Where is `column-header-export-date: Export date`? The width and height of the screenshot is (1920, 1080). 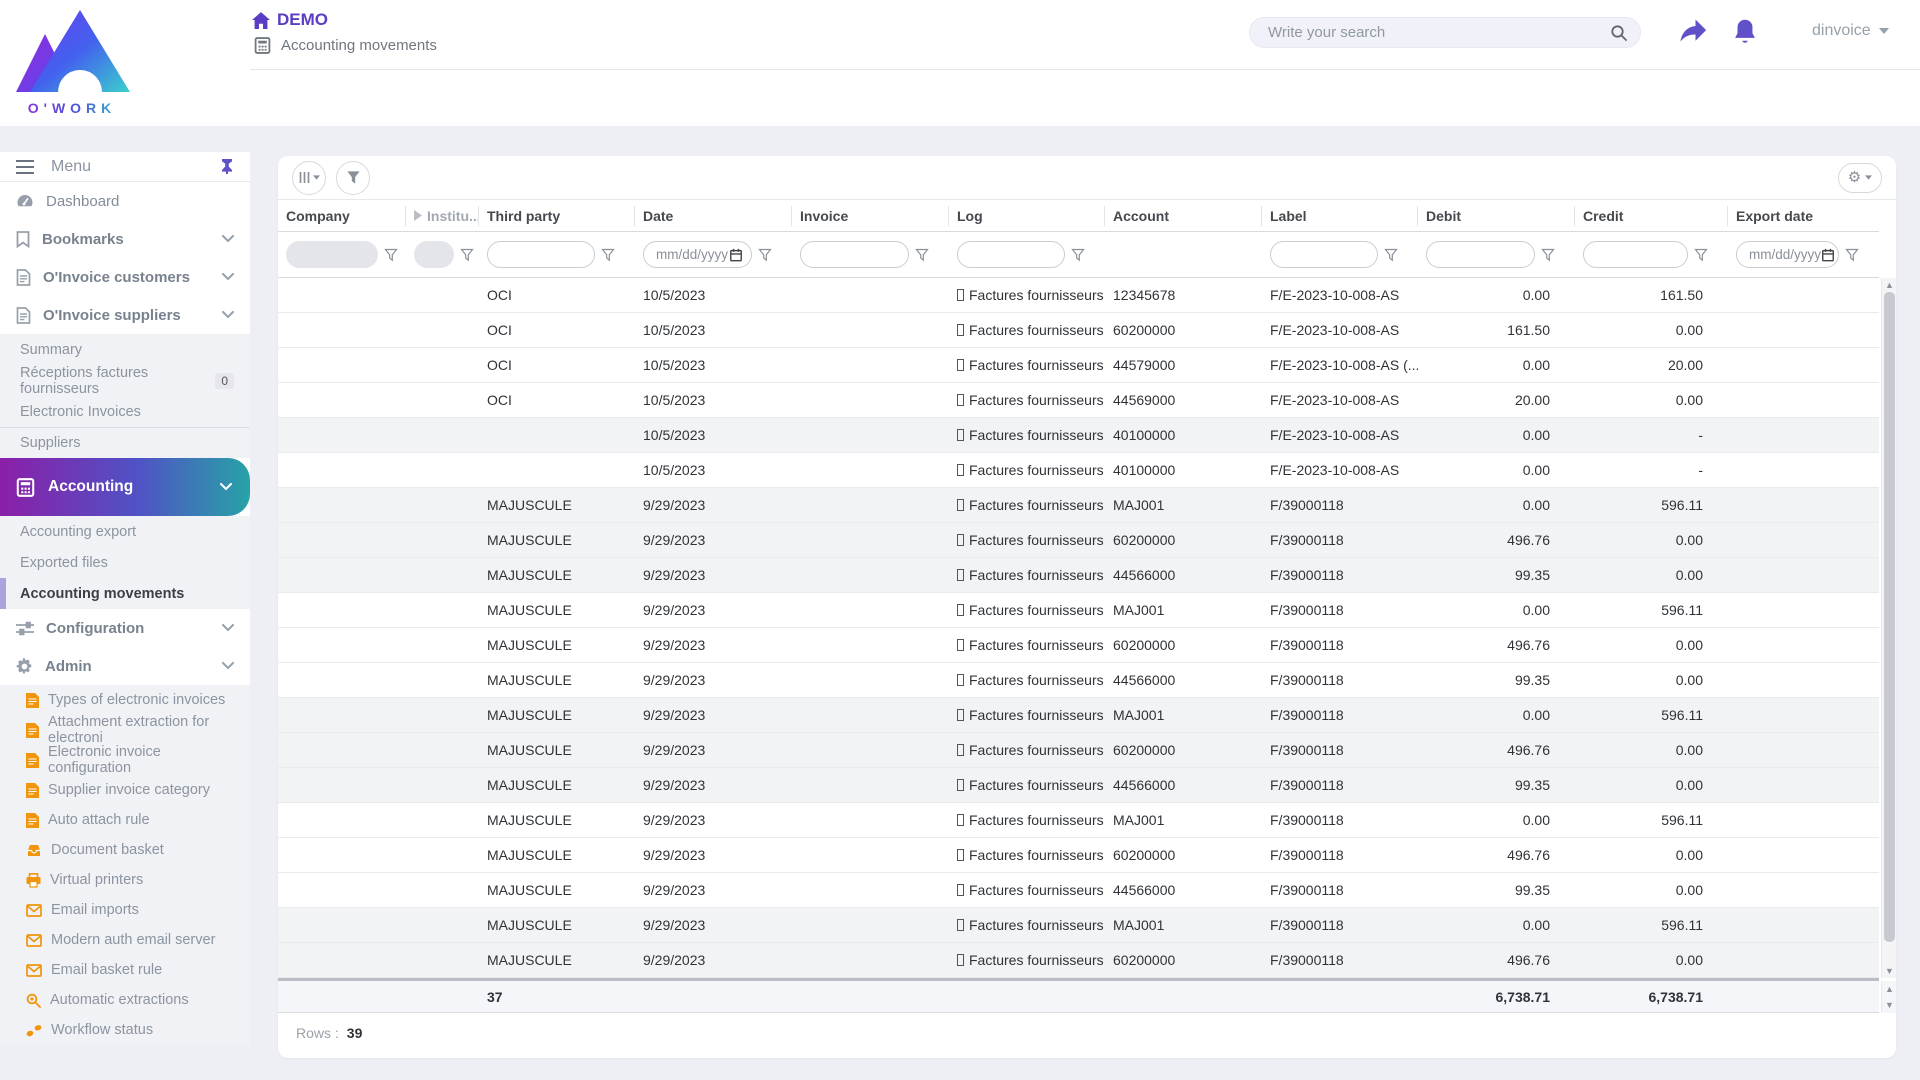
column-header-export-date: Export date is located at coordinates (1803, 216).